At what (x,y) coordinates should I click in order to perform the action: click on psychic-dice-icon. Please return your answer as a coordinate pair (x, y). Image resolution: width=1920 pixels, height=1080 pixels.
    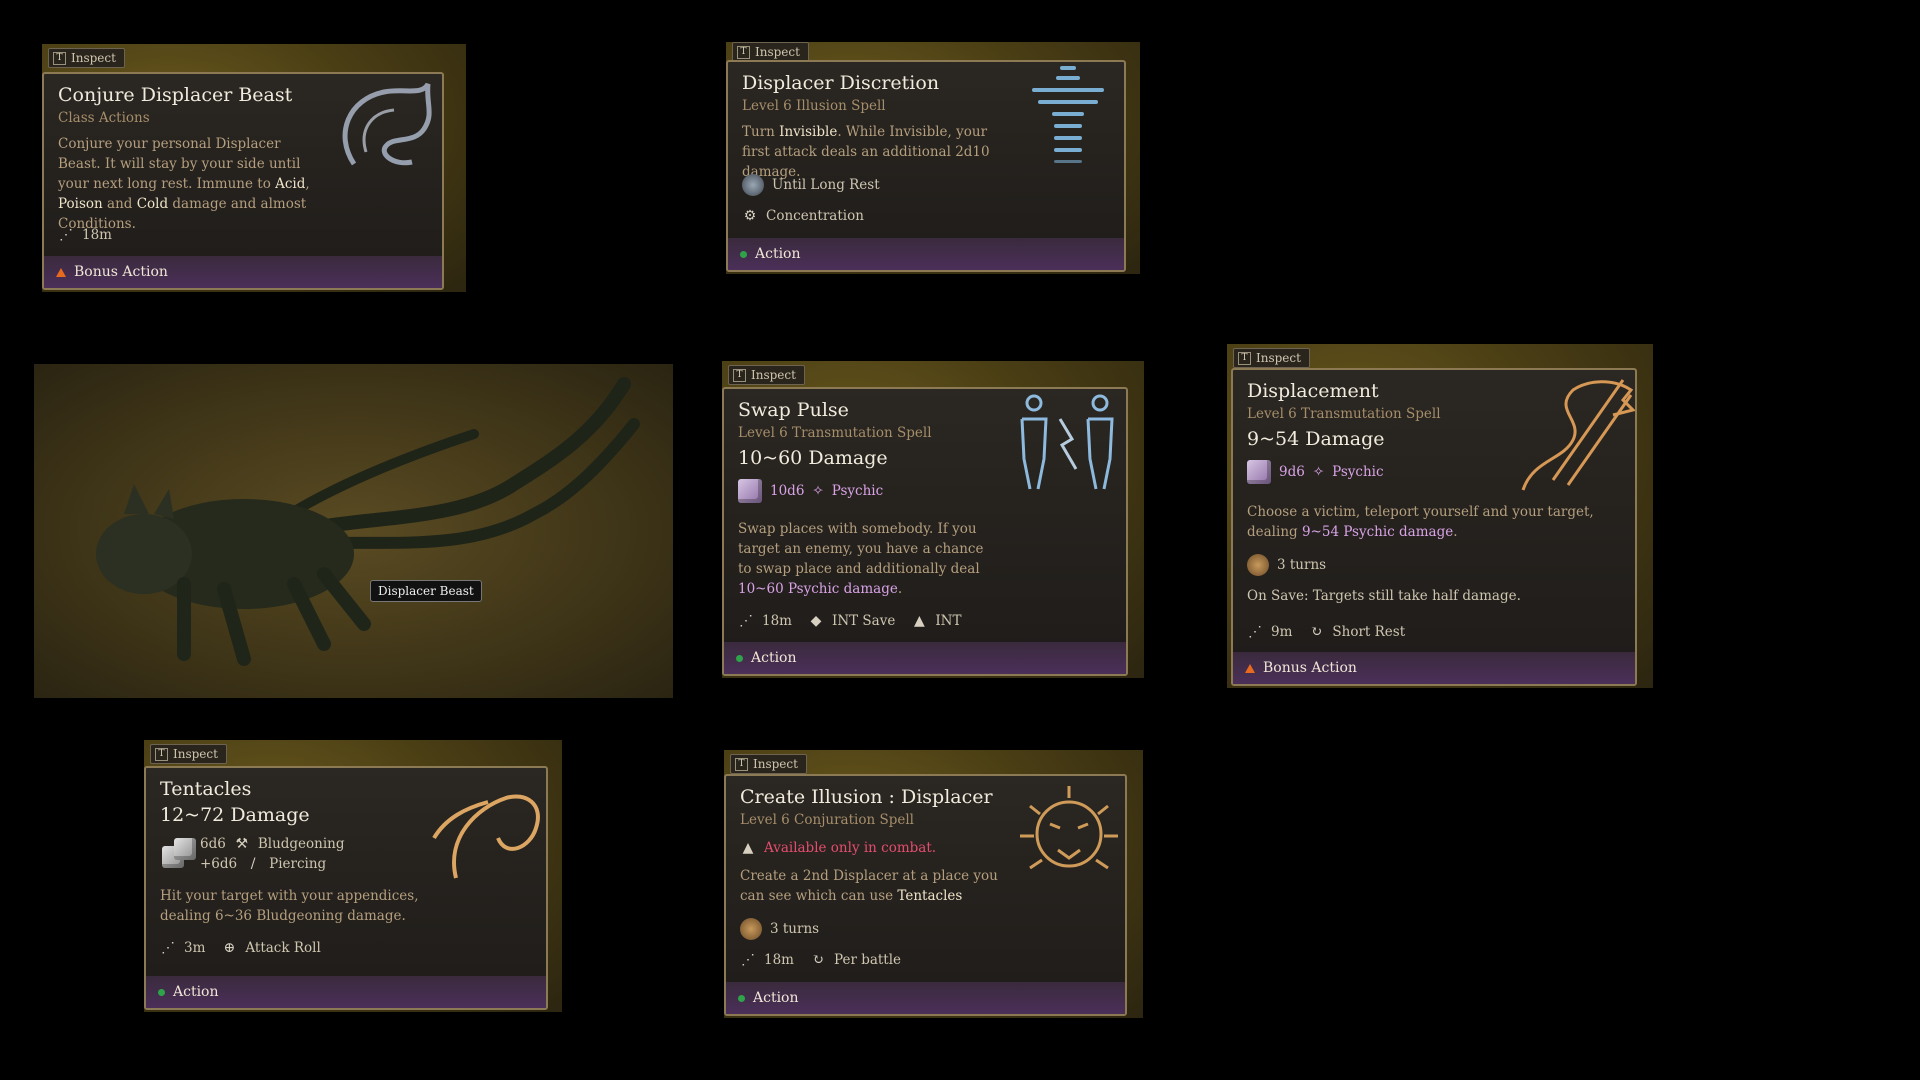
    Looking at the image, I should click on (750, 491).